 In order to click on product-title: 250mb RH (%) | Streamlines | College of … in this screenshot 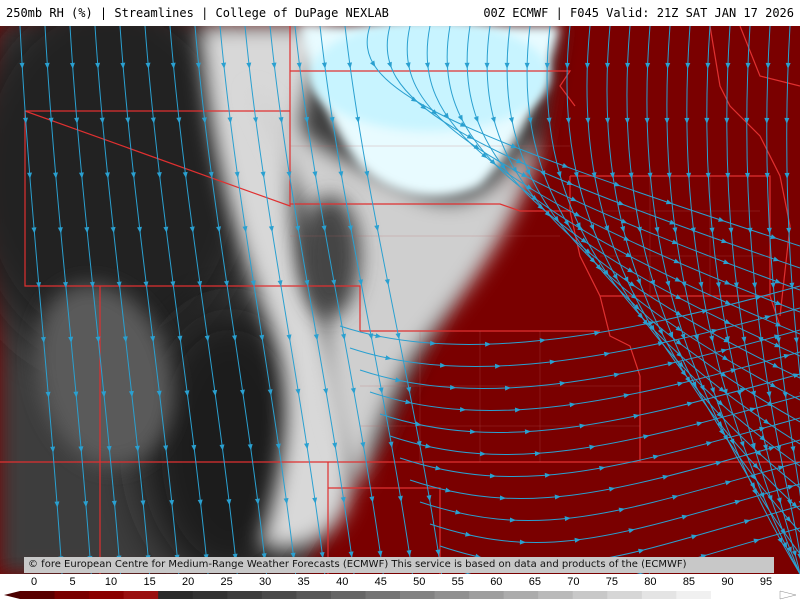, I will do `click(197, 13)`.